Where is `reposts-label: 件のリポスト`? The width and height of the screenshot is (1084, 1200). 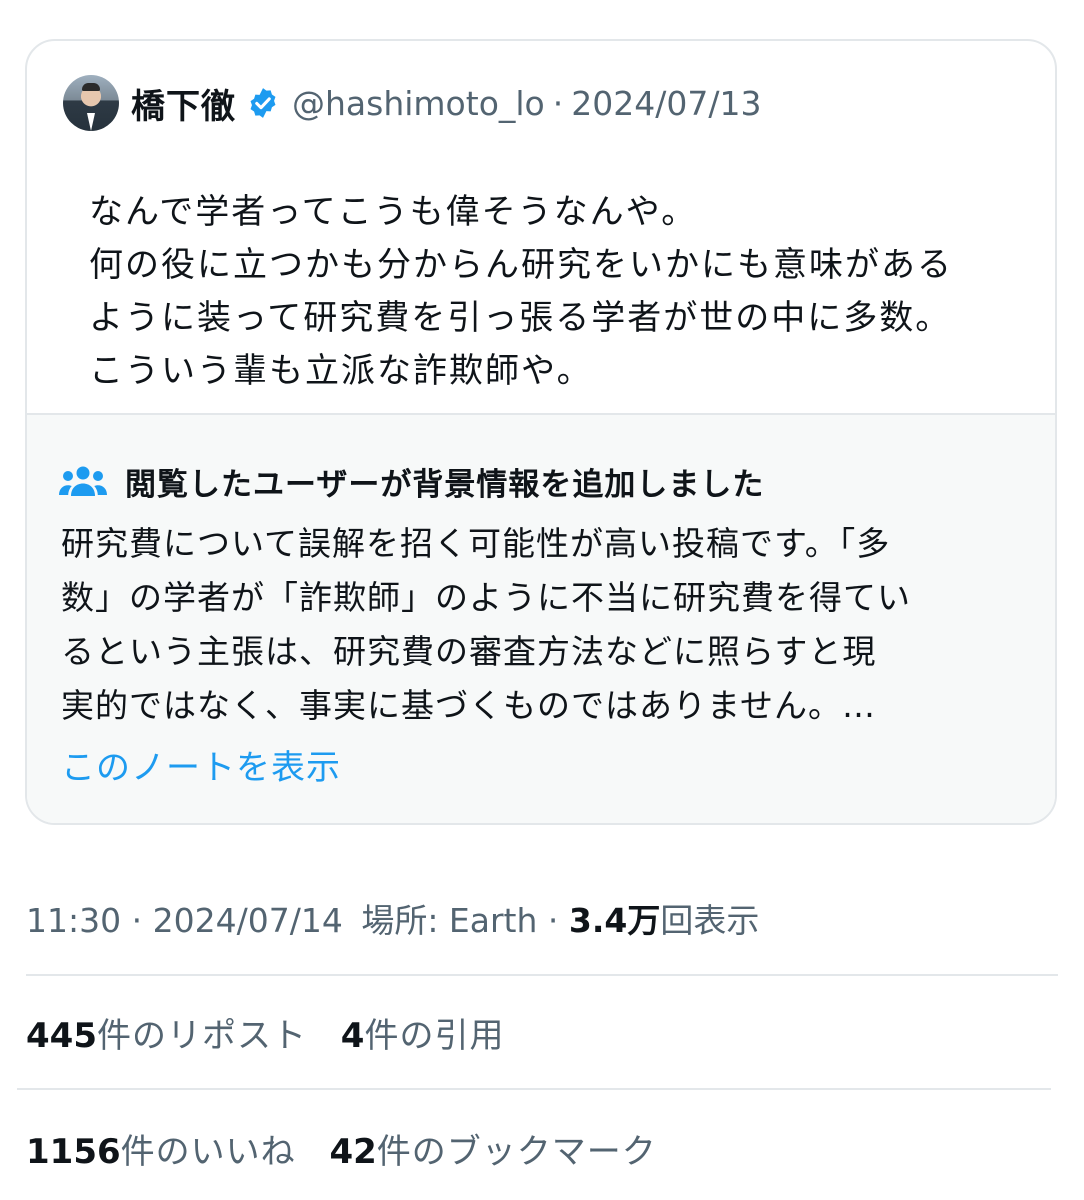 reposts-label: 件のリポスト is located at coordinates (201, 1036).